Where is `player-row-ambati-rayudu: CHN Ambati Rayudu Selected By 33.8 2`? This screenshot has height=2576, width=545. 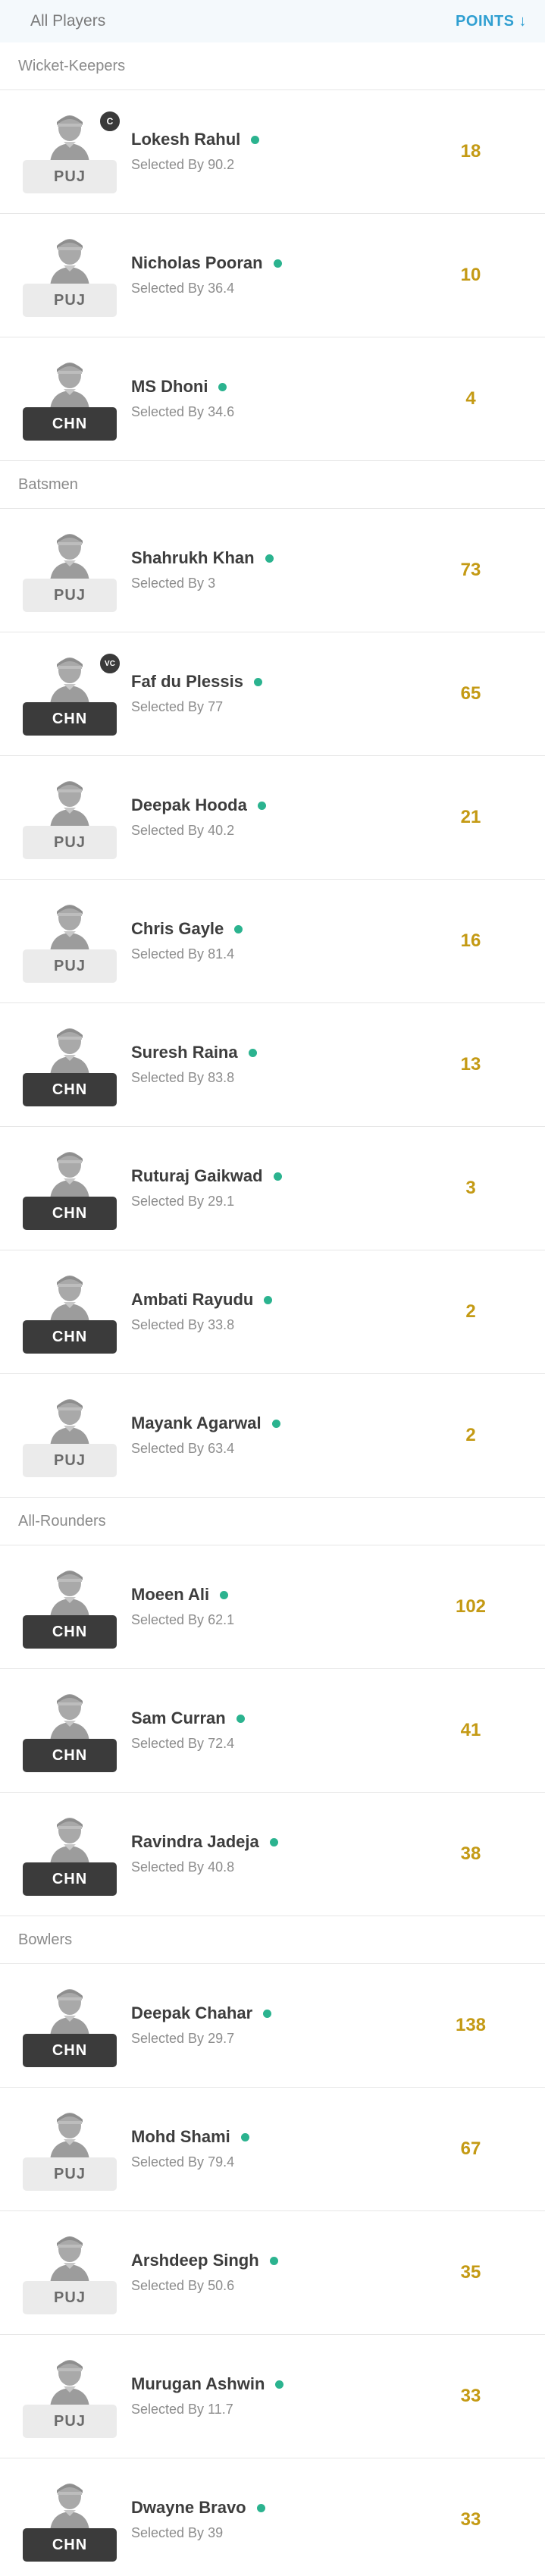
player-row-ambati-rayudu: CHN Ambati Rayudu Selected By 33.8 2 is located at coordinates (272, 1312).